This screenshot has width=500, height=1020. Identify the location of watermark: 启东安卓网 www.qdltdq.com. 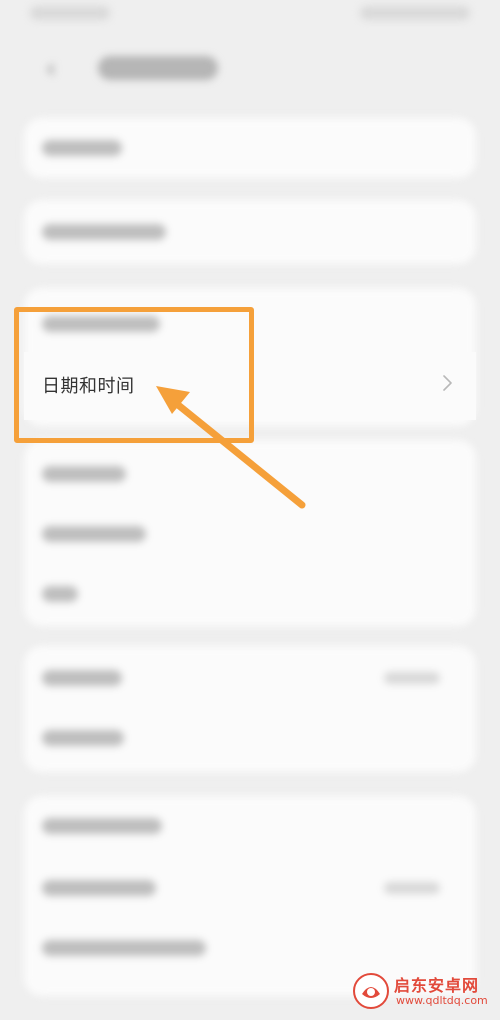
(422, 992).